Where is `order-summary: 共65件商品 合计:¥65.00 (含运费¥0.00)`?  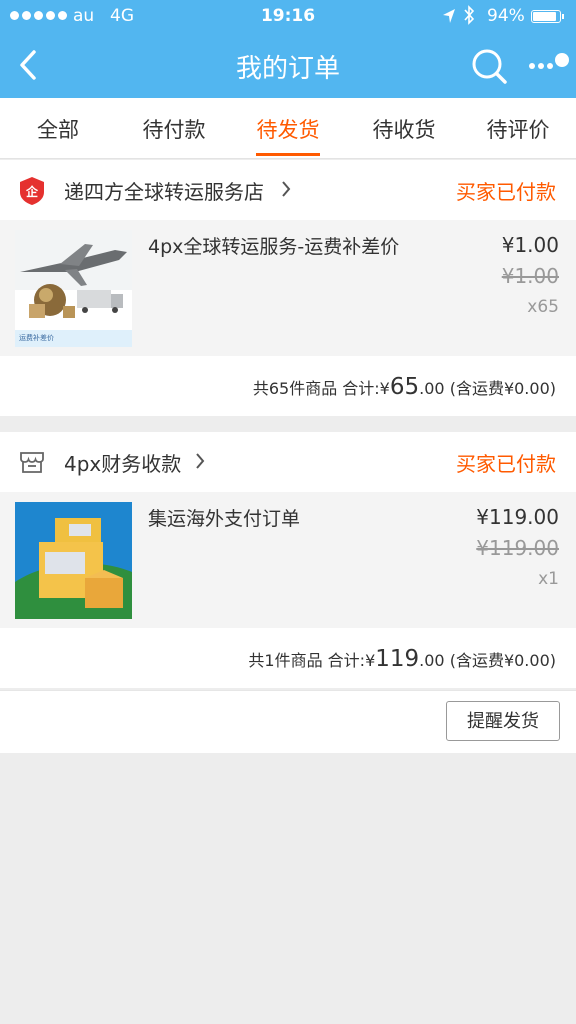
order-summary: 共65件商品 合计:¥65.00 (含运费¥0.00) is located at coordinates (288, 386).